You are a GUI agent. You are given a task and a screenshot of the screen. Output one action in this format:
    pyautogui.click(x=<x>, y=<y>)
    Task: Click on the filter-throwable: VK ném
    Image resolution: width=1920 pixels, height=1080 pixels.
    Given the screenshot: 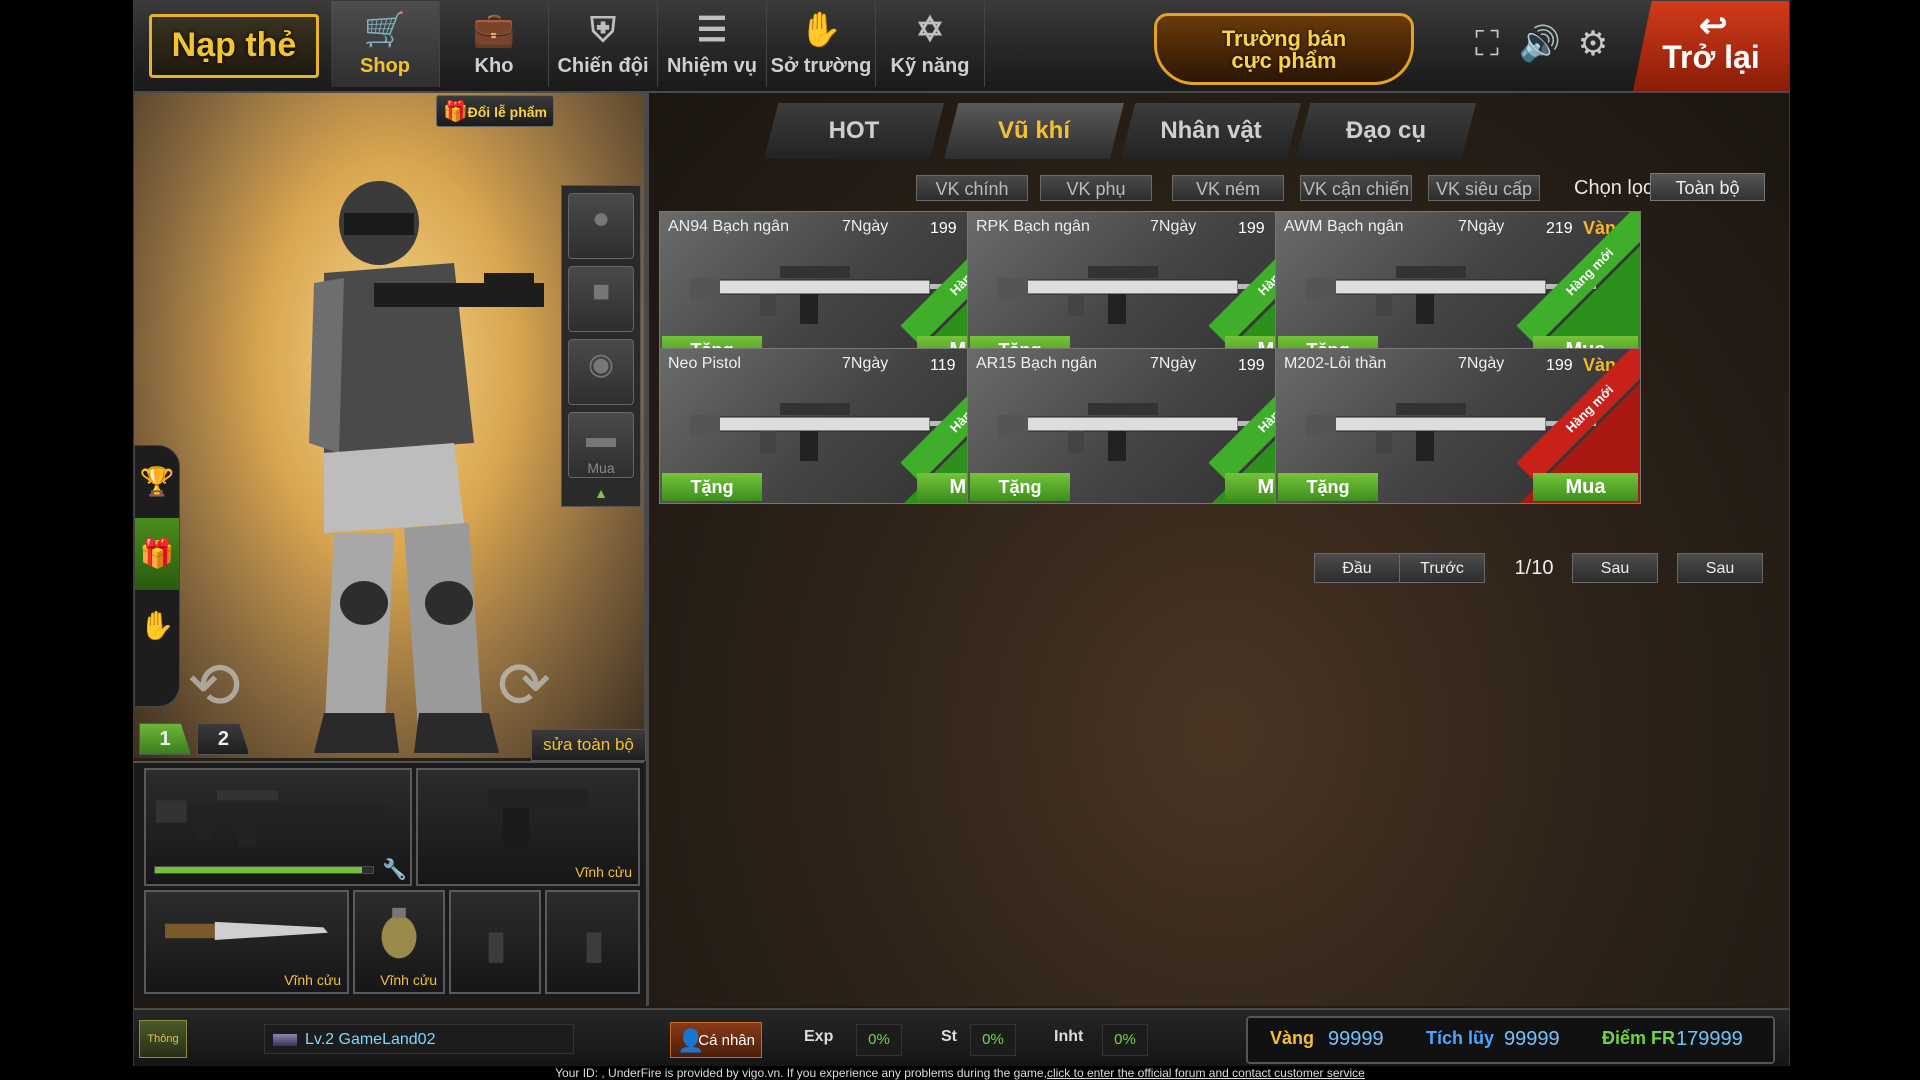 What is the action you would take?
    pyautogui.click(x=1228, y=188)
    